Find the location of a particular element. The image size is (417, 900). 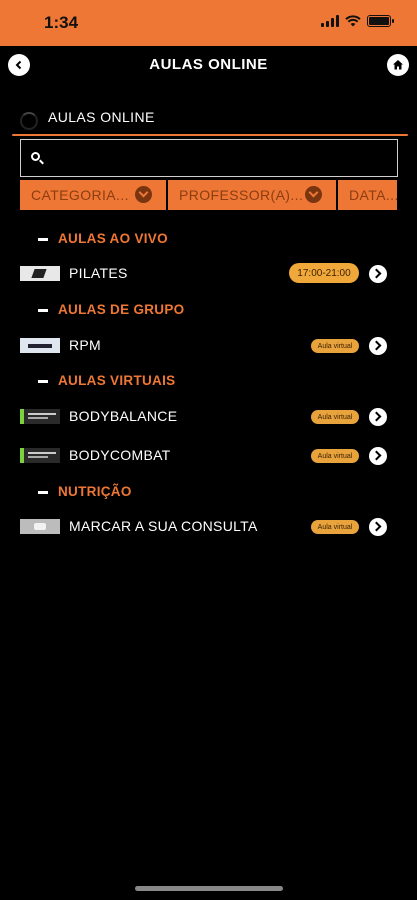

list-item: MARCAR A SUA CONSULTA Aula virtual is located at coordinates (208, 527).